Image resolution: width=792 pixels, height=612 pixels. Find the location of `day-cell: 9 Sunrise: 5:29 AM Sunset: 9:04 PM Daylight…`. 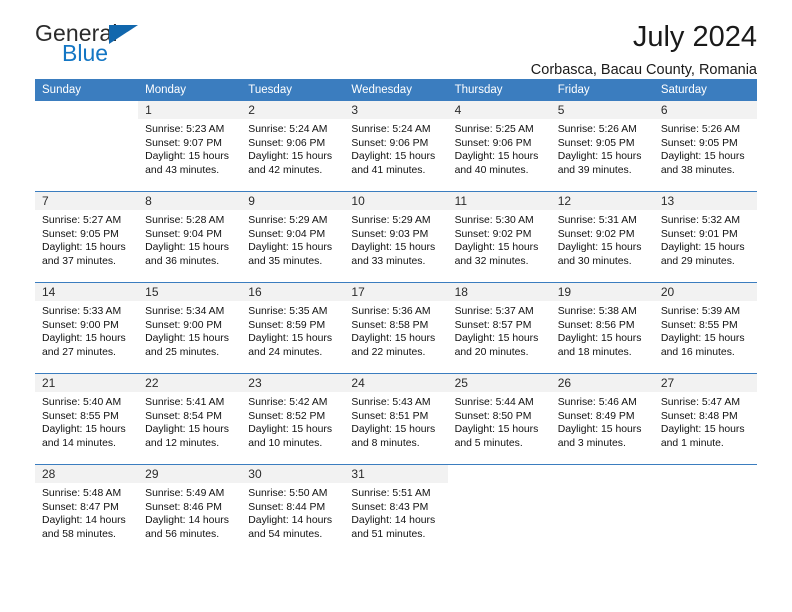

day-cell: 9 Sunrise: 5:29 AM Sunset: 9:04 PM Daylight… is located at coordinates (293, 237).